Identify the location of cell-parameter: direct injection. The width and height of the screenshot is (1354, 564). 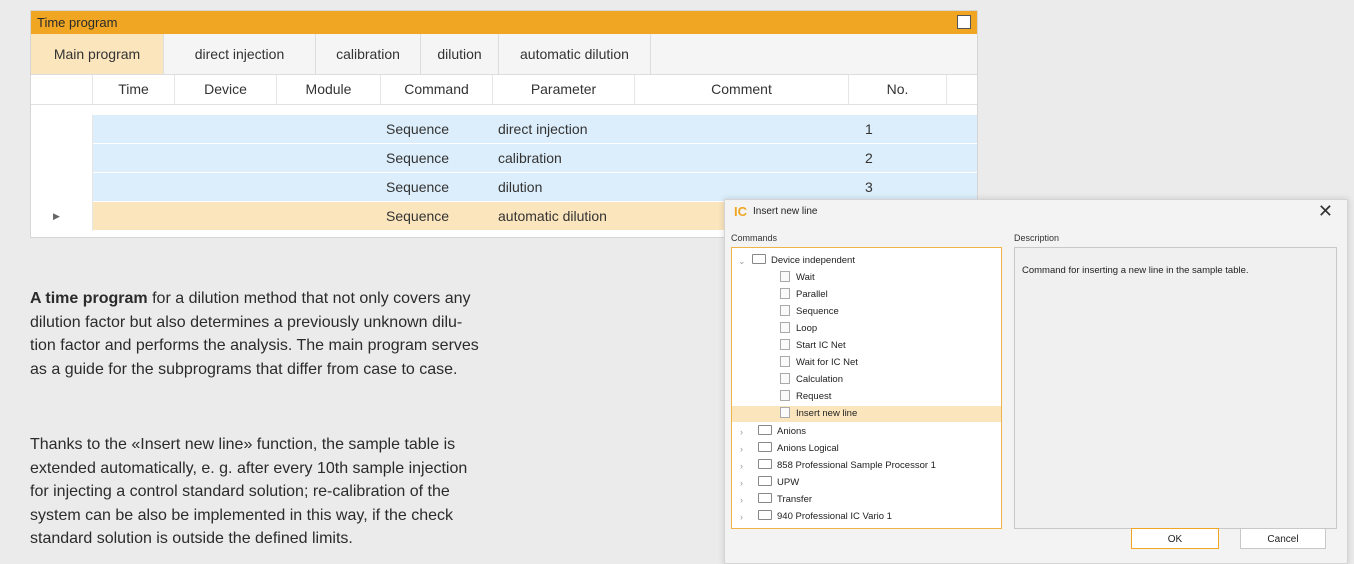
(543, 129).